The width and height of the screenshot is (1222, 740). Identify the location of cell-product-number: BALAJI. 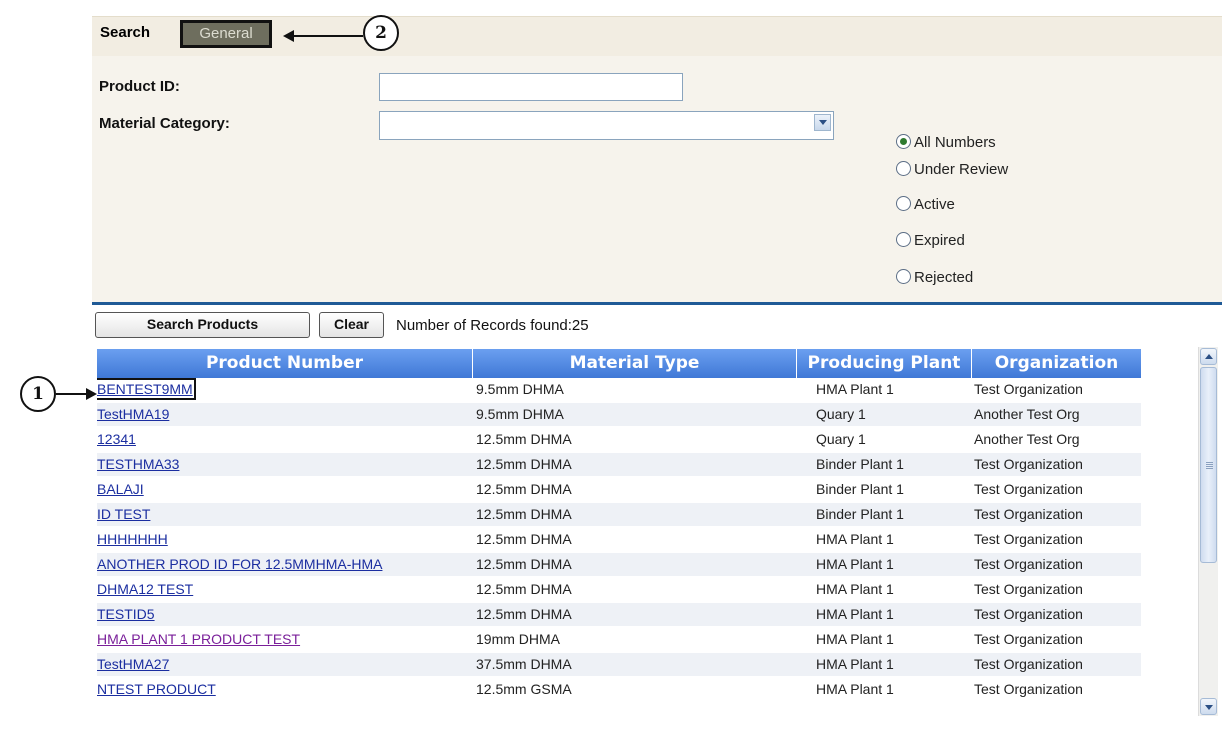
(285, 489).